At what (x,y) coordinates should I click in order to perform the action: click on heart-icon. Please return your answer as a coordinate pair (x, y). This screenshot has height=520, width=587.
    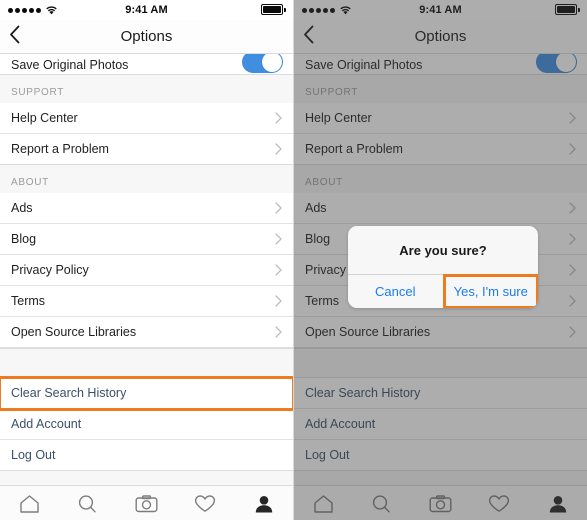
    Looking at the image, I should click on (205, 504).